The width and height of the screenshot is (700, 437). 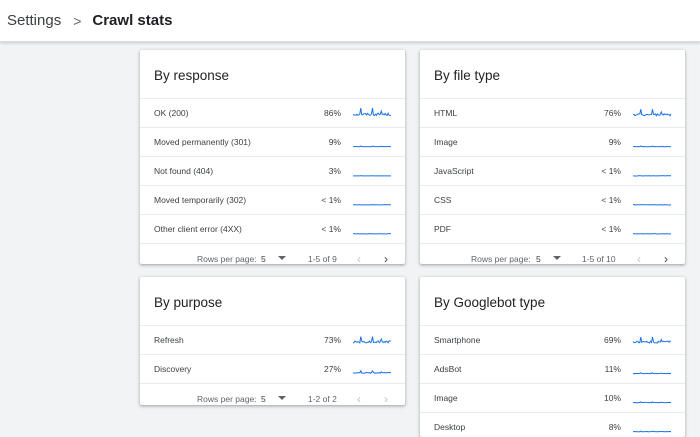 What do you see at coordinates (552, 398) in the screenshot?
I see `table-row: Image 10%` at bounding box center [552, 398].